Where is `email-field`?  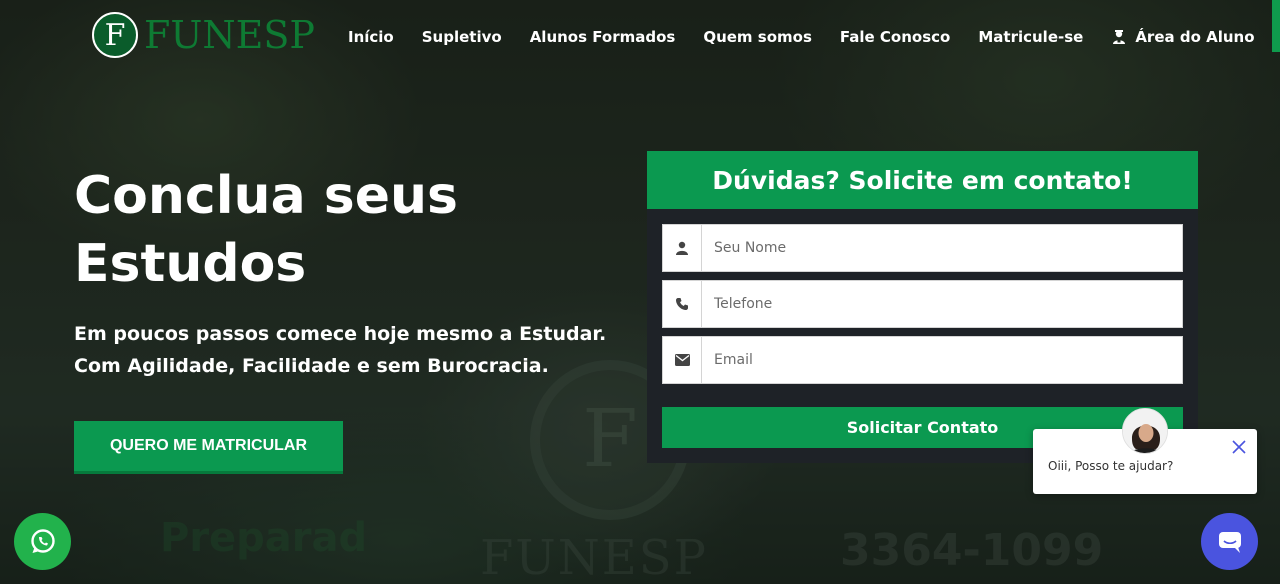 email-field is located at coordinates (922, 360).